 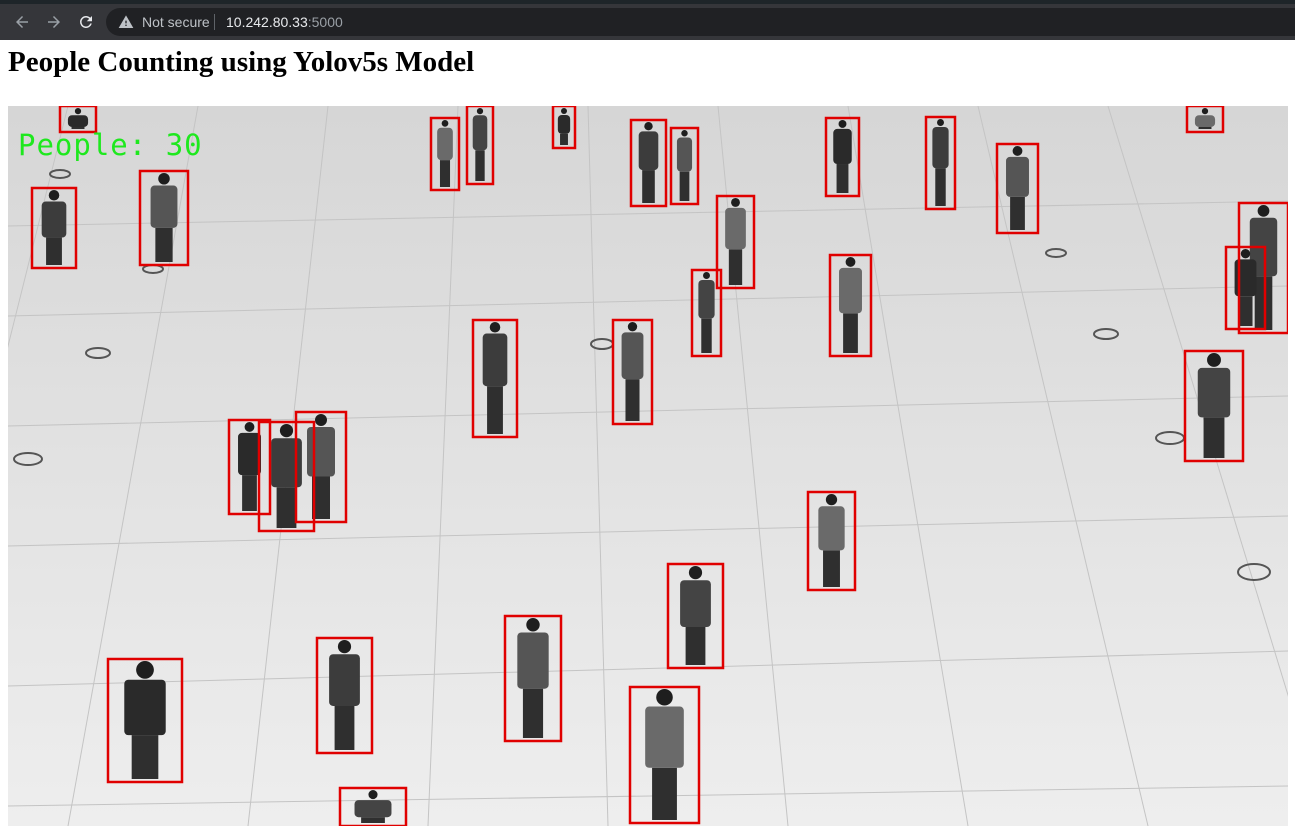 I want to click on browser-toolbar: Not secure 10.242.80.33:5000, so click(x=647, y=22).